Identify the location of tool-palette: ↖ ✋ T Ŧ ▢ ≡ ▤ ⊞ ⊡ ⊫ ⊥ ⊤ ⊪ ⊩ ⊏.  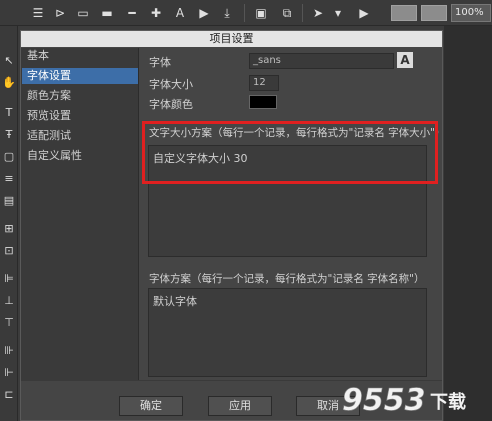
(9, 223).